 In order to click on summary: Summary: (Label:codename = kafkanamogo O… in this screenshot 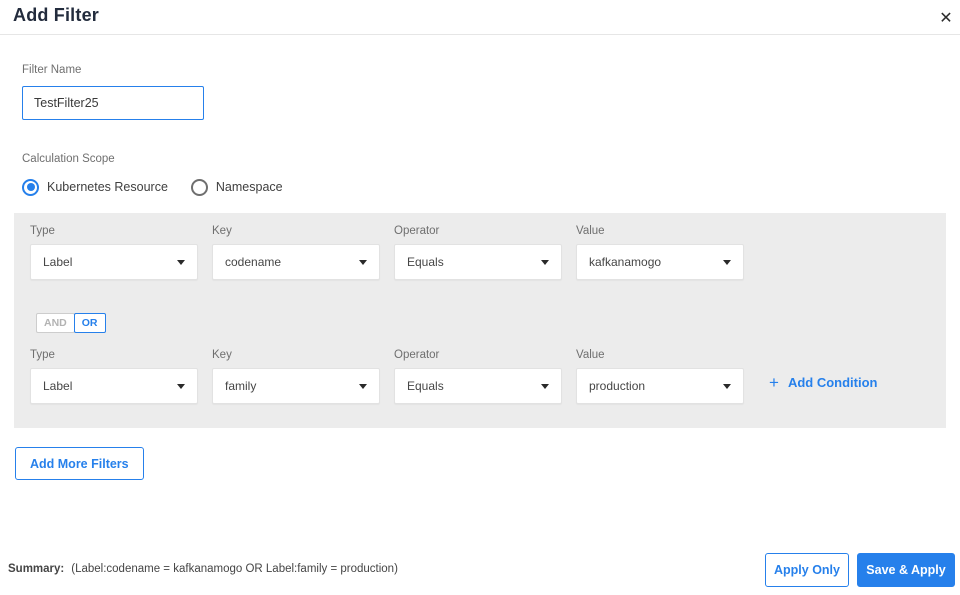, I will do `click(203, 569)`.